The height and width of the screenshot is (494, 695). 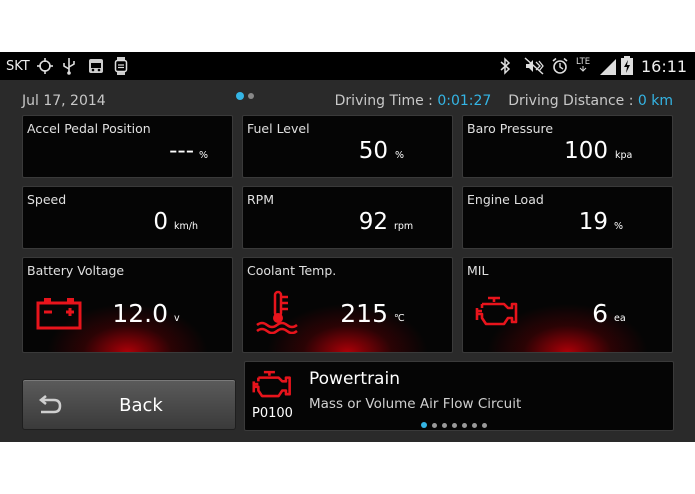 I want to click on coolant-temp-value: 215, so click(x=364, y=313).